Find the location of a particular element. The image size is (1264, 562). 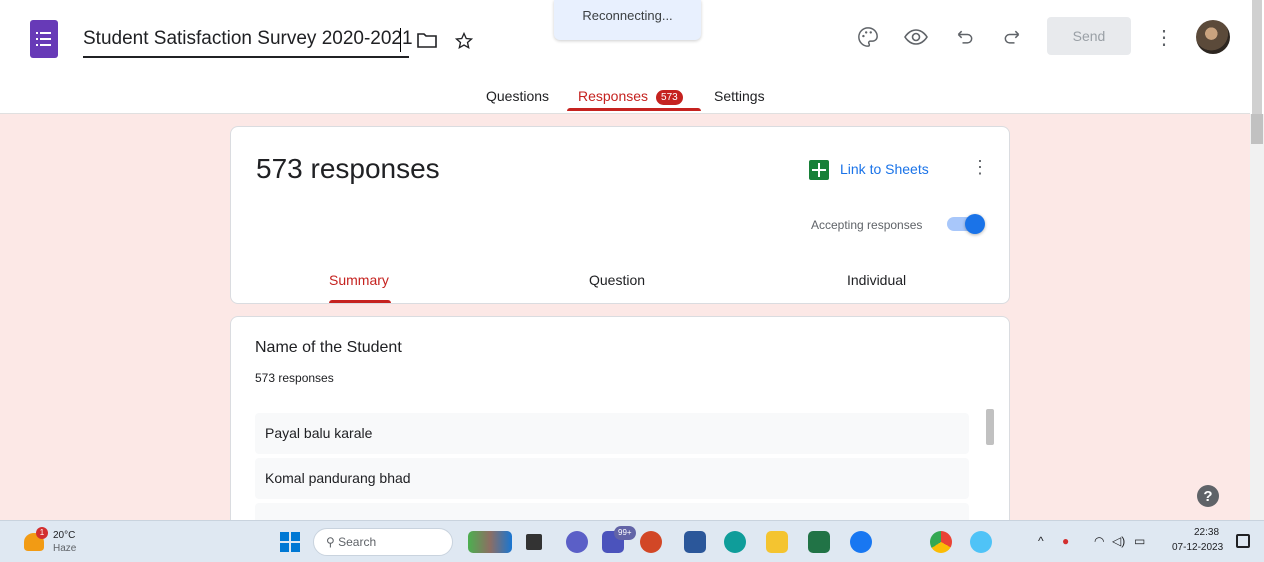

question-response-count: 573 responses is located at coordinates (294, 378).